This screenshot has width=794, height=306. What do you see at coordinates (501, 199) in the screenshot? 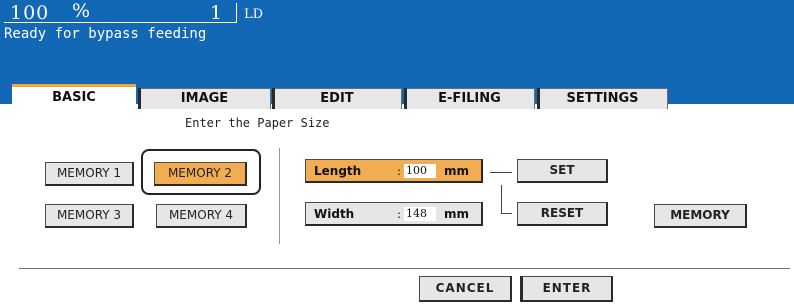
I see `bracket-vertical-line` at bounding box center [501, 199].